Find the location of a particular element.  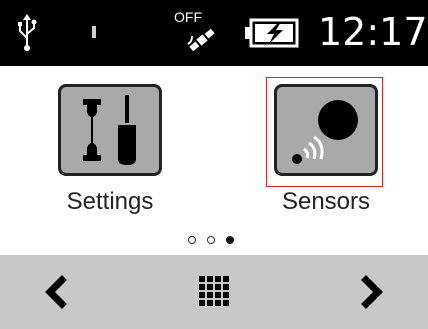

sensors-app-label: Sensors is located at coordinates (326, 201).